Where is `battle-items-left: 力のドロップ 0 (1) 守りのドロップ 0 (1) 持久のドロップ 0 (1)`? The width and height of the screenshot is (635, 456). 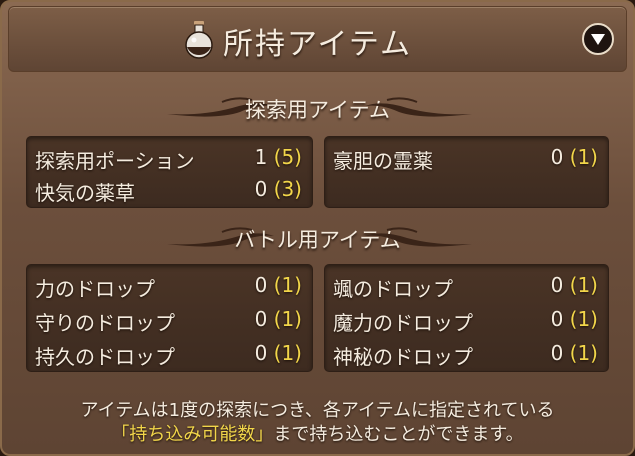
battle-items-left: 力のドロップ 0 (1) 守りのドロップ 0 (1) 持久のドロップ 0 (1) is located at coordinates (169, 318).